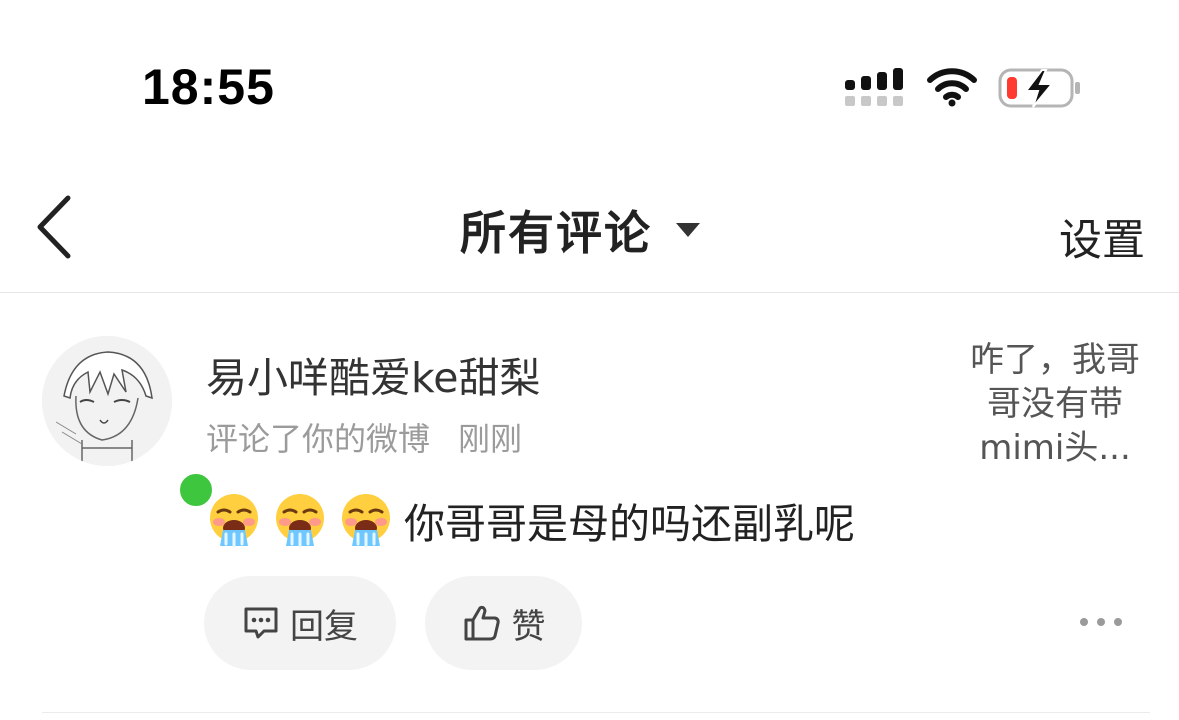 This screenshot has width=1179, height=720. I want to click on status-time: 18:55, so click(208, 87).